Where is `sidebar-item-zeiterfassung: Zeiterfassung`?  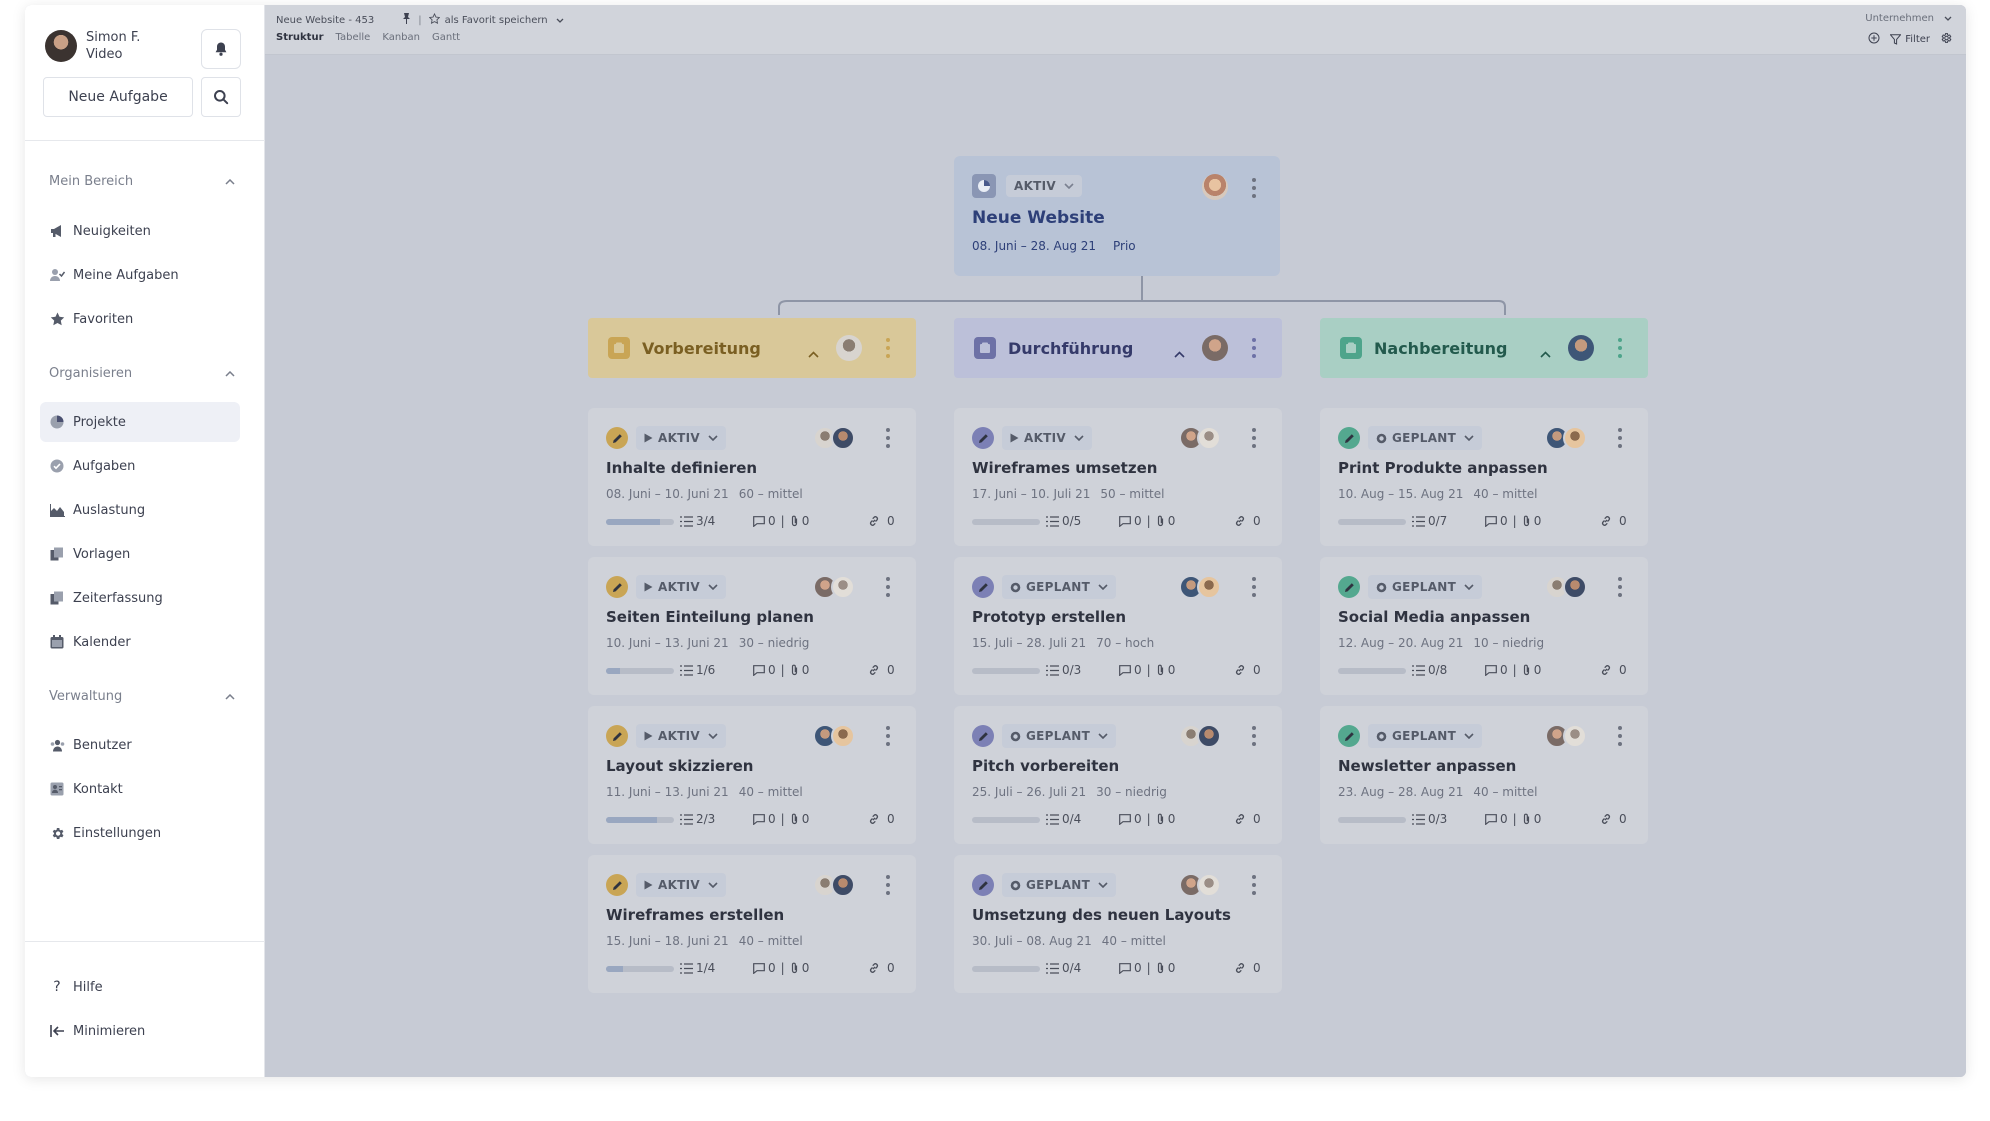 sidebar-item-zeiterfassung: Zeiterfassung is located at coordinates (140, 598).